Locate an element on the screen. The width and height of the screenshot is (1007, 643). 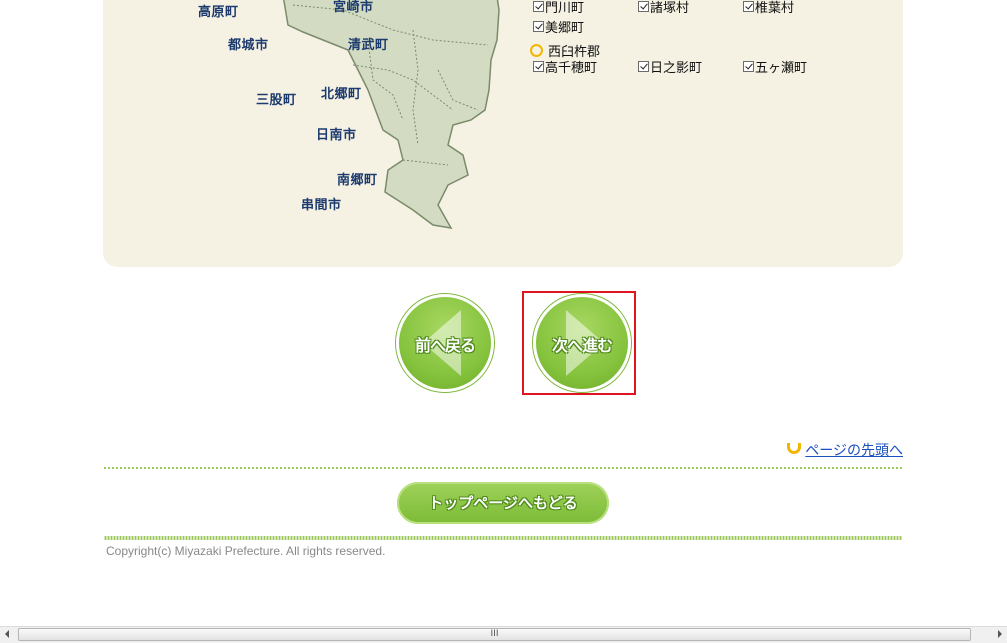
muni-shiiba: 椎葉村 is located at coordinates (768, 8).